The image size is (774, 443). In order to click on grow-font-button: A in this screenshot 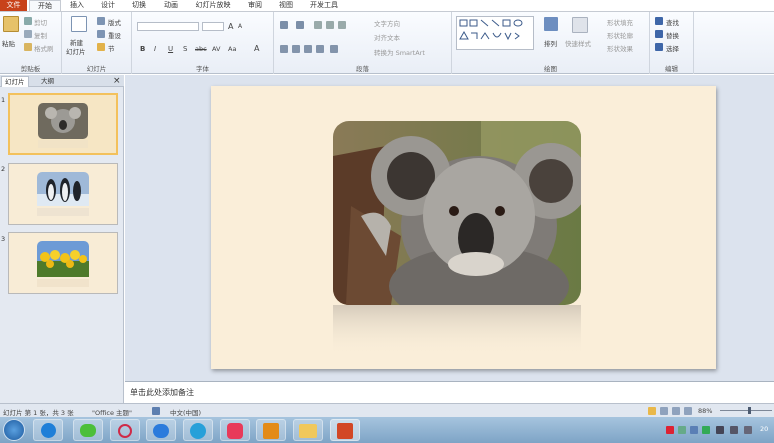, I will do `click(230, 26)`.